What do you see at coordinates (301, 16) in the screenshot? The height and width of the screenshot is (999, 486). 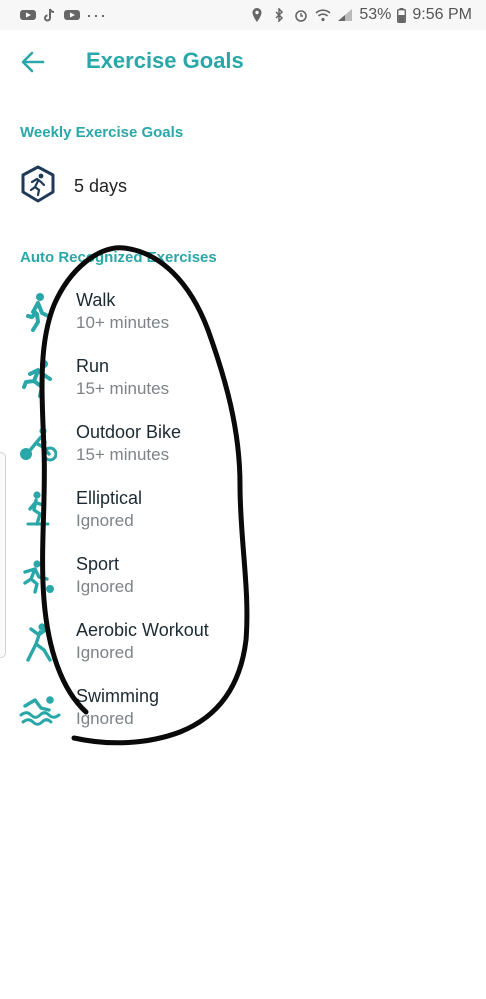 I see `alarm-icon` at bounding box center [301, 16].